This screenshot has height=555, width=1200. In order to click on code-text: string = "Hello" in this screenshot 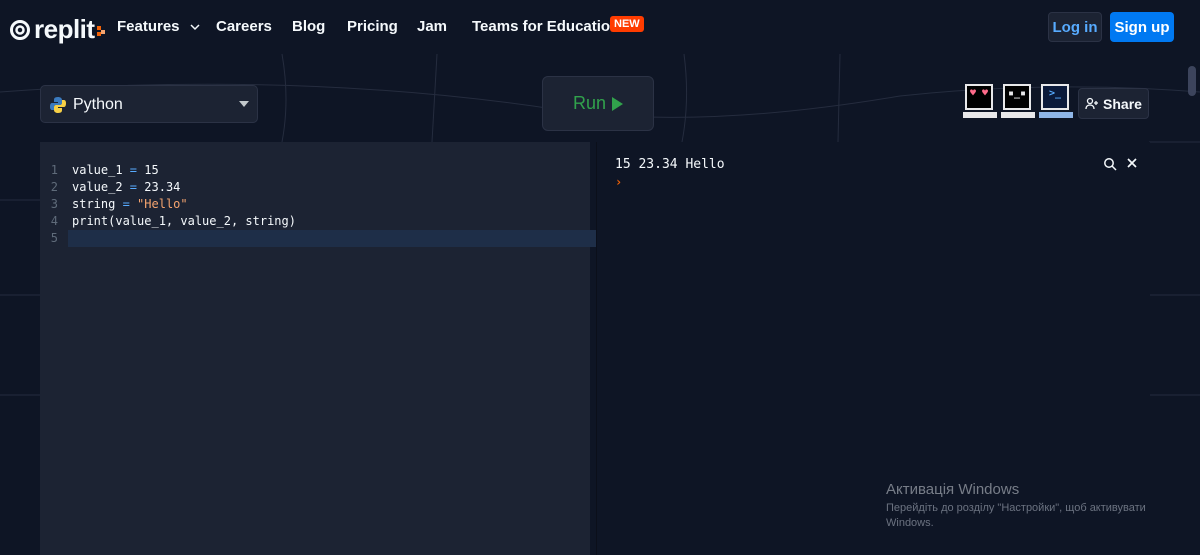, I will do `click(130, 204)`.